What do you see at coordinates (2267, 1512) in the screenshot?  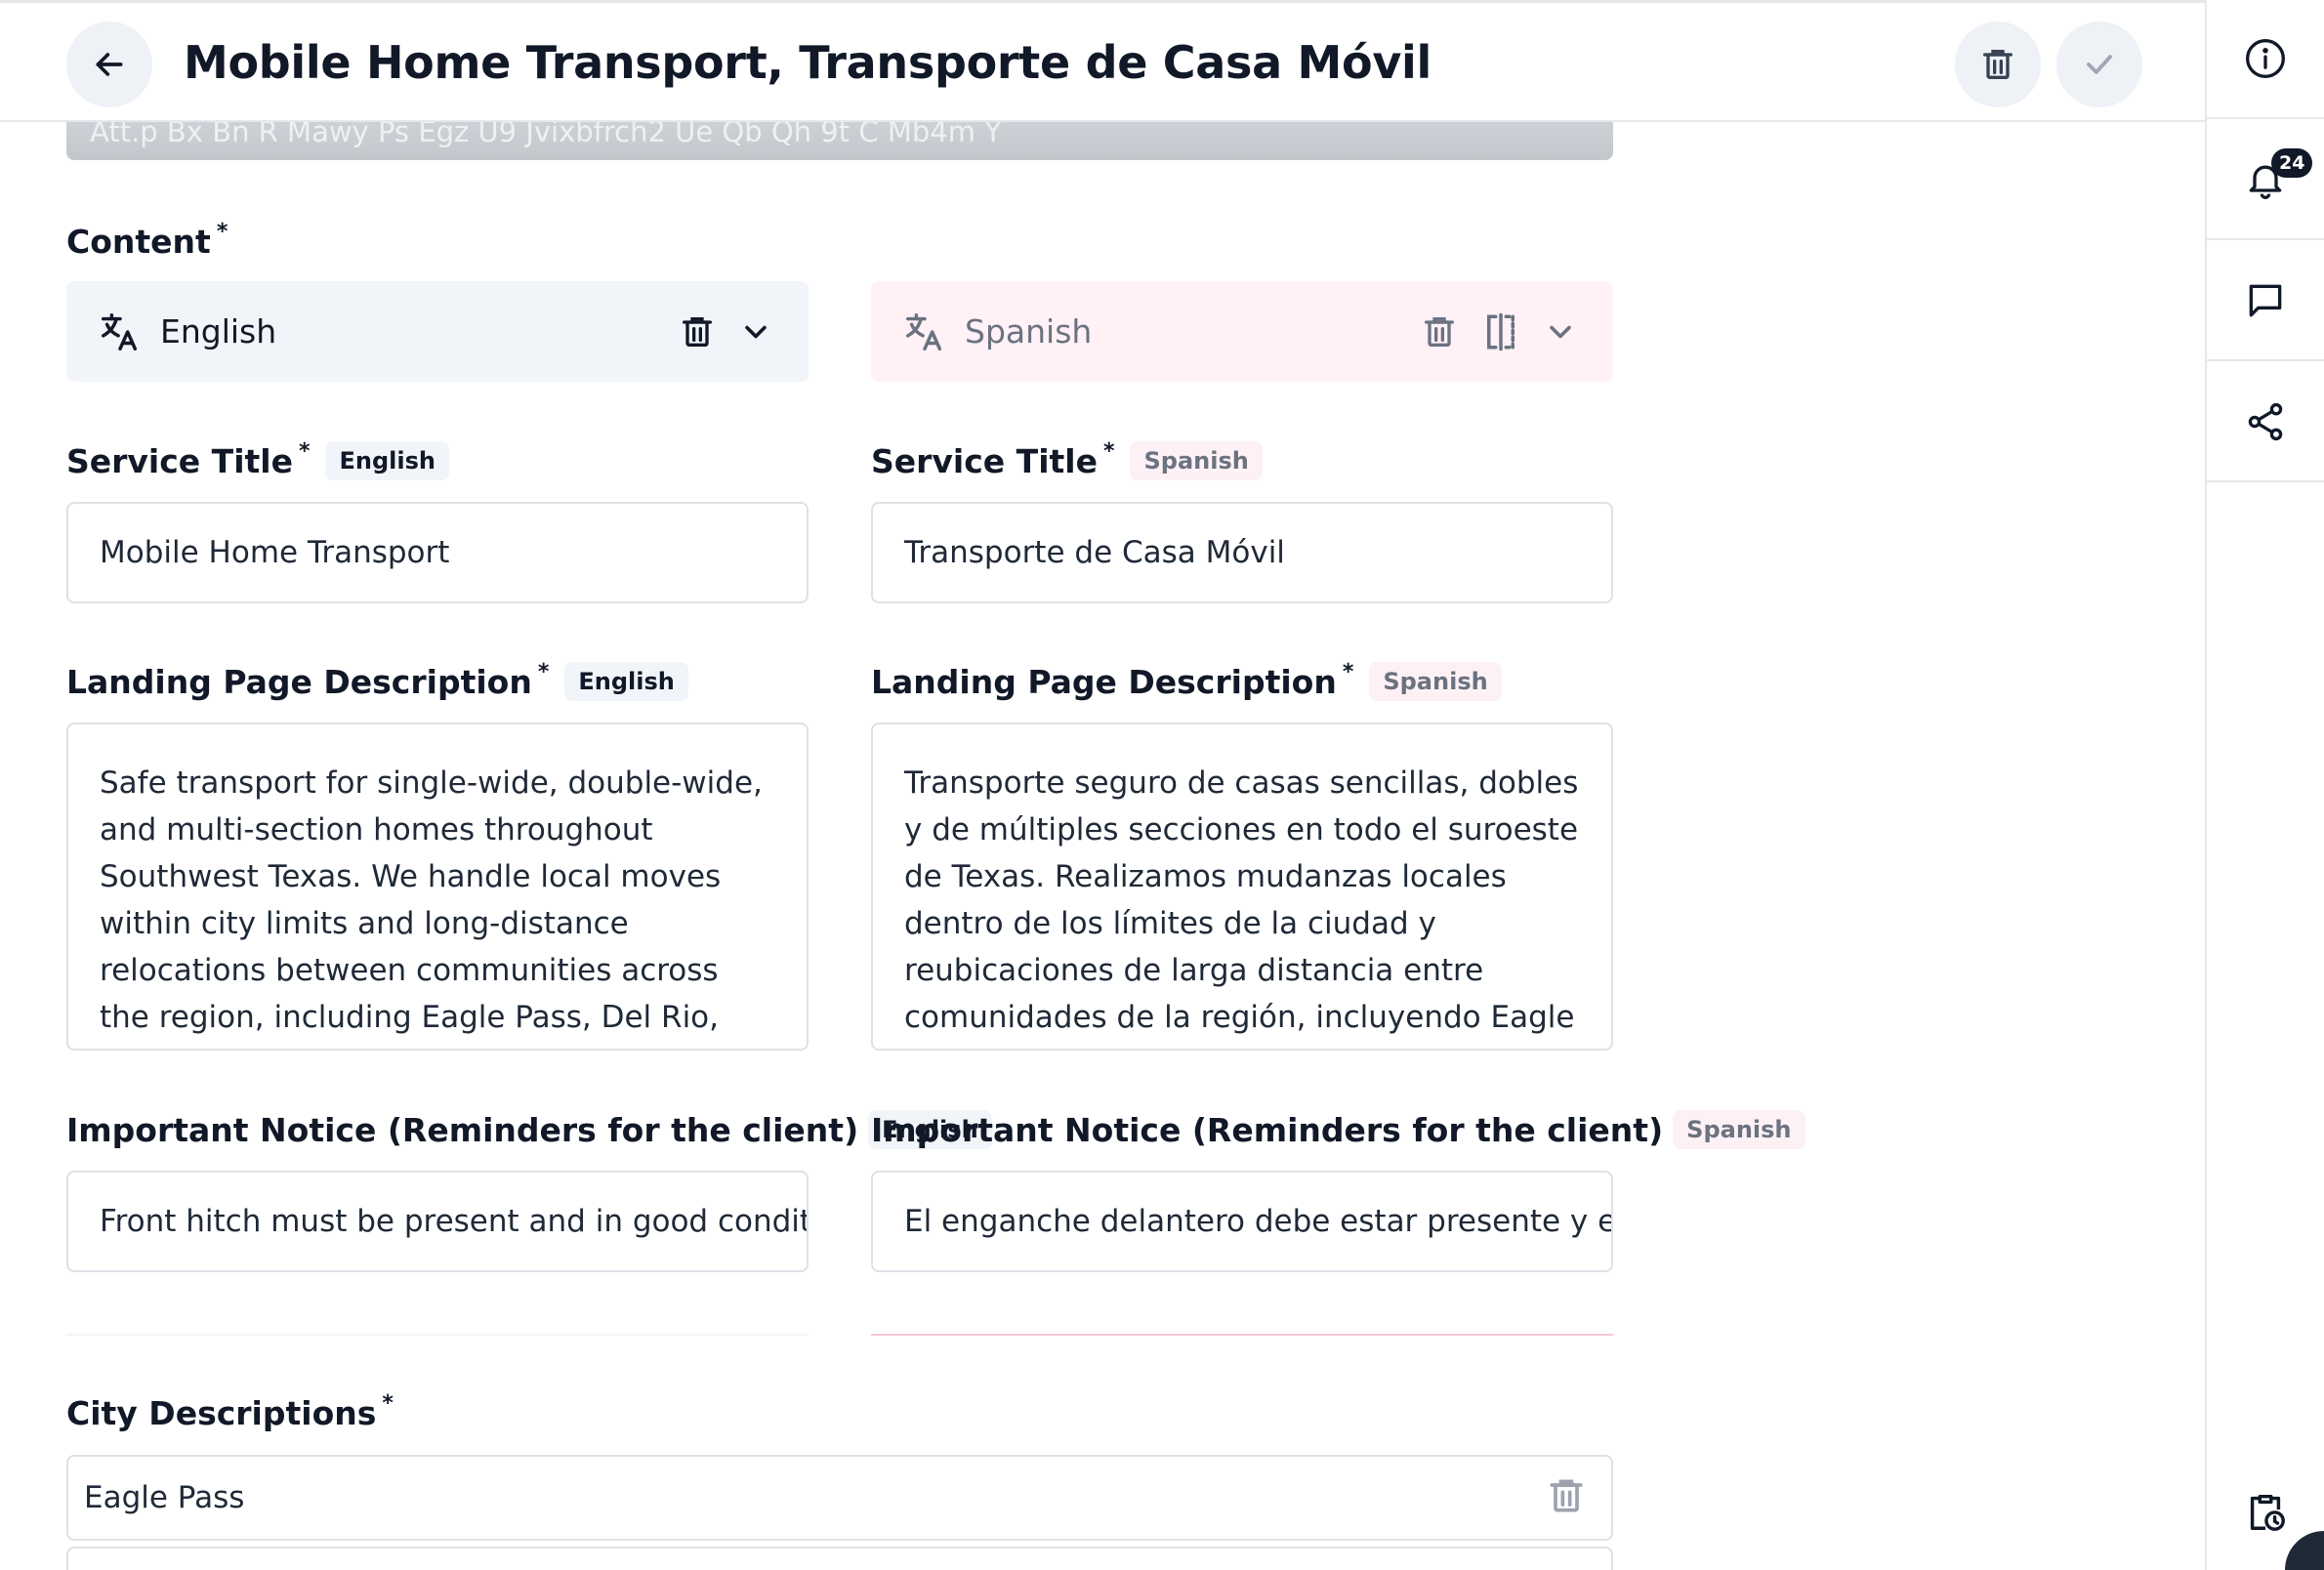 I see `clipboard-clock-icon` at bounding box center [2267, 1512].